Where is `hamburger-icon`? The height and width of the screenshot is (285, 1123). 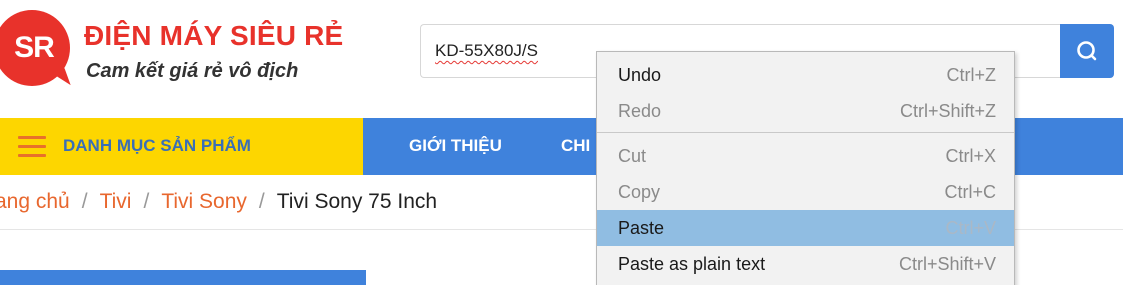
hamburger-icon is located at coordinates (32, 147).